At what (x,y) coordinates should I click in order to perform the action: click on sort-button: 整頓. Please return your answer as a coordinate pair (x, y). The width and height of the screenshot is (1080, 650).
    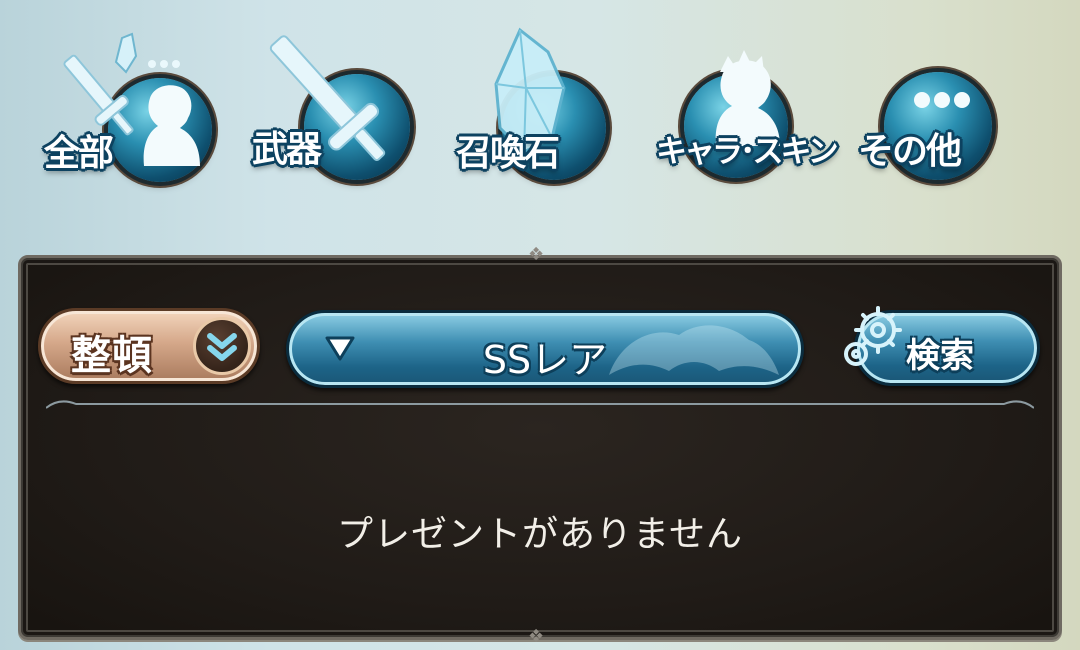
    Looking at the image, I should click on (149, 346).